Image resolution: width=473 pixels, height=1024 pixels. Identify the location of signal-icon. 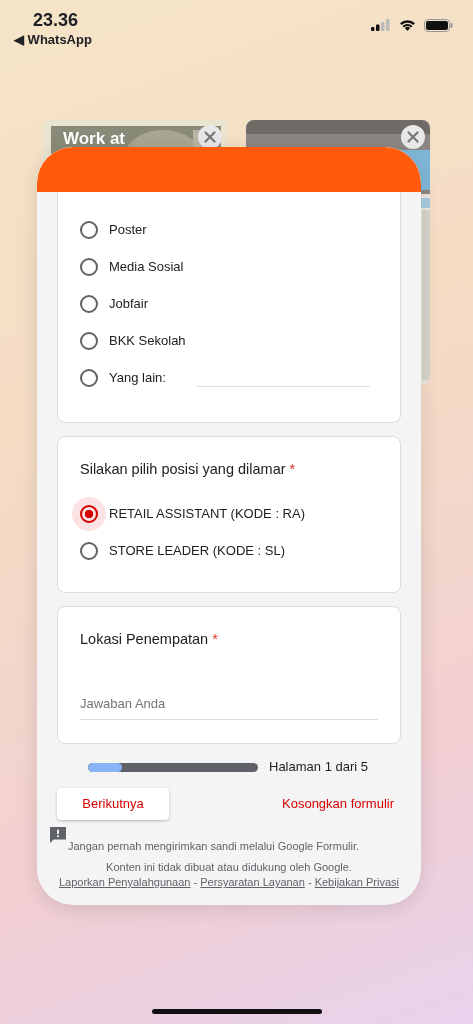
(381, 25).